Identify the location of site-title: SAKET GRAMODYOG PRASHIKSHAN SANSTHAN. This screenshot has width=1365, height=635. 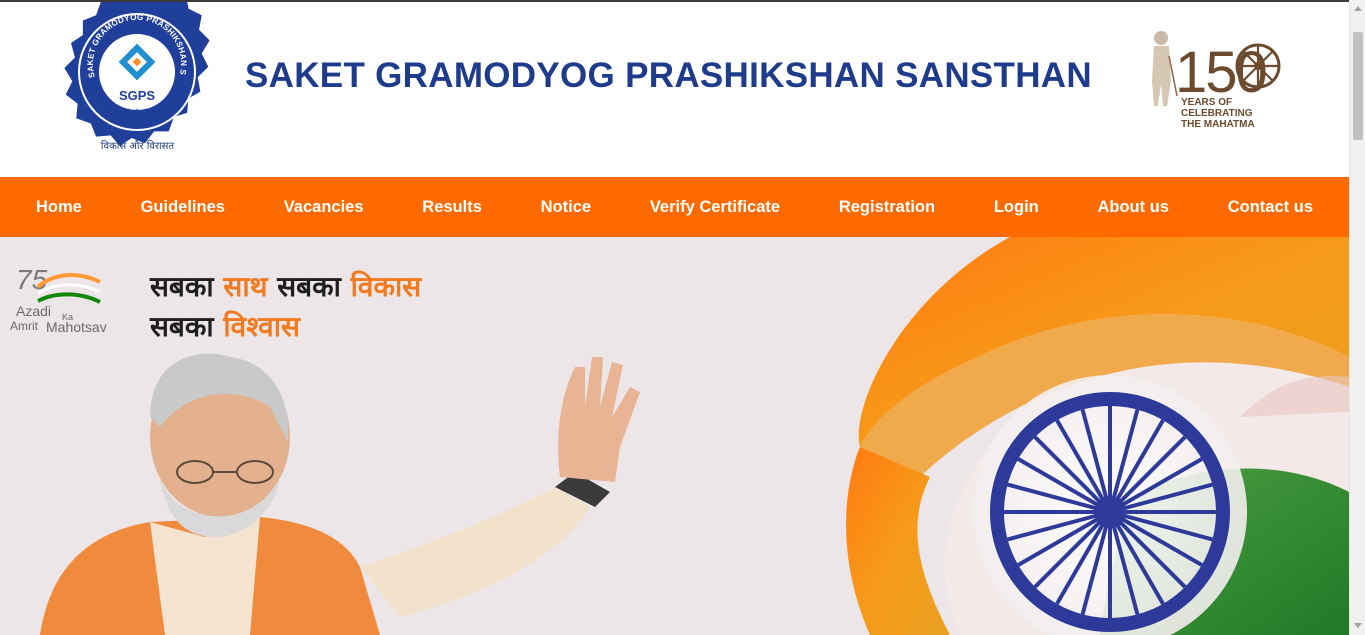
(668, 76).